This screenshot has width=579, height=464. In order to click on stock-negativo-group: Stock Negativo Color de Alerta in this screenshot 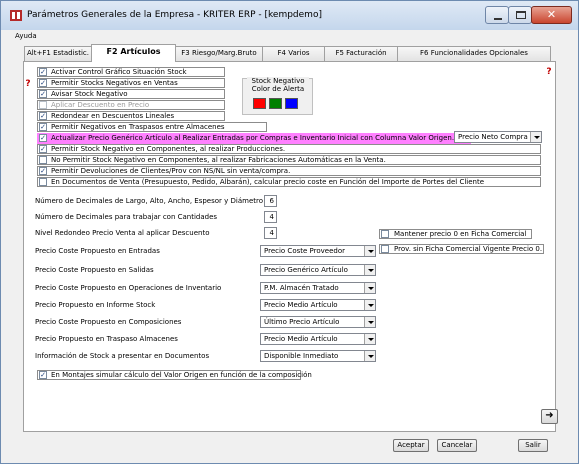, I will do `click(277, 96)`.